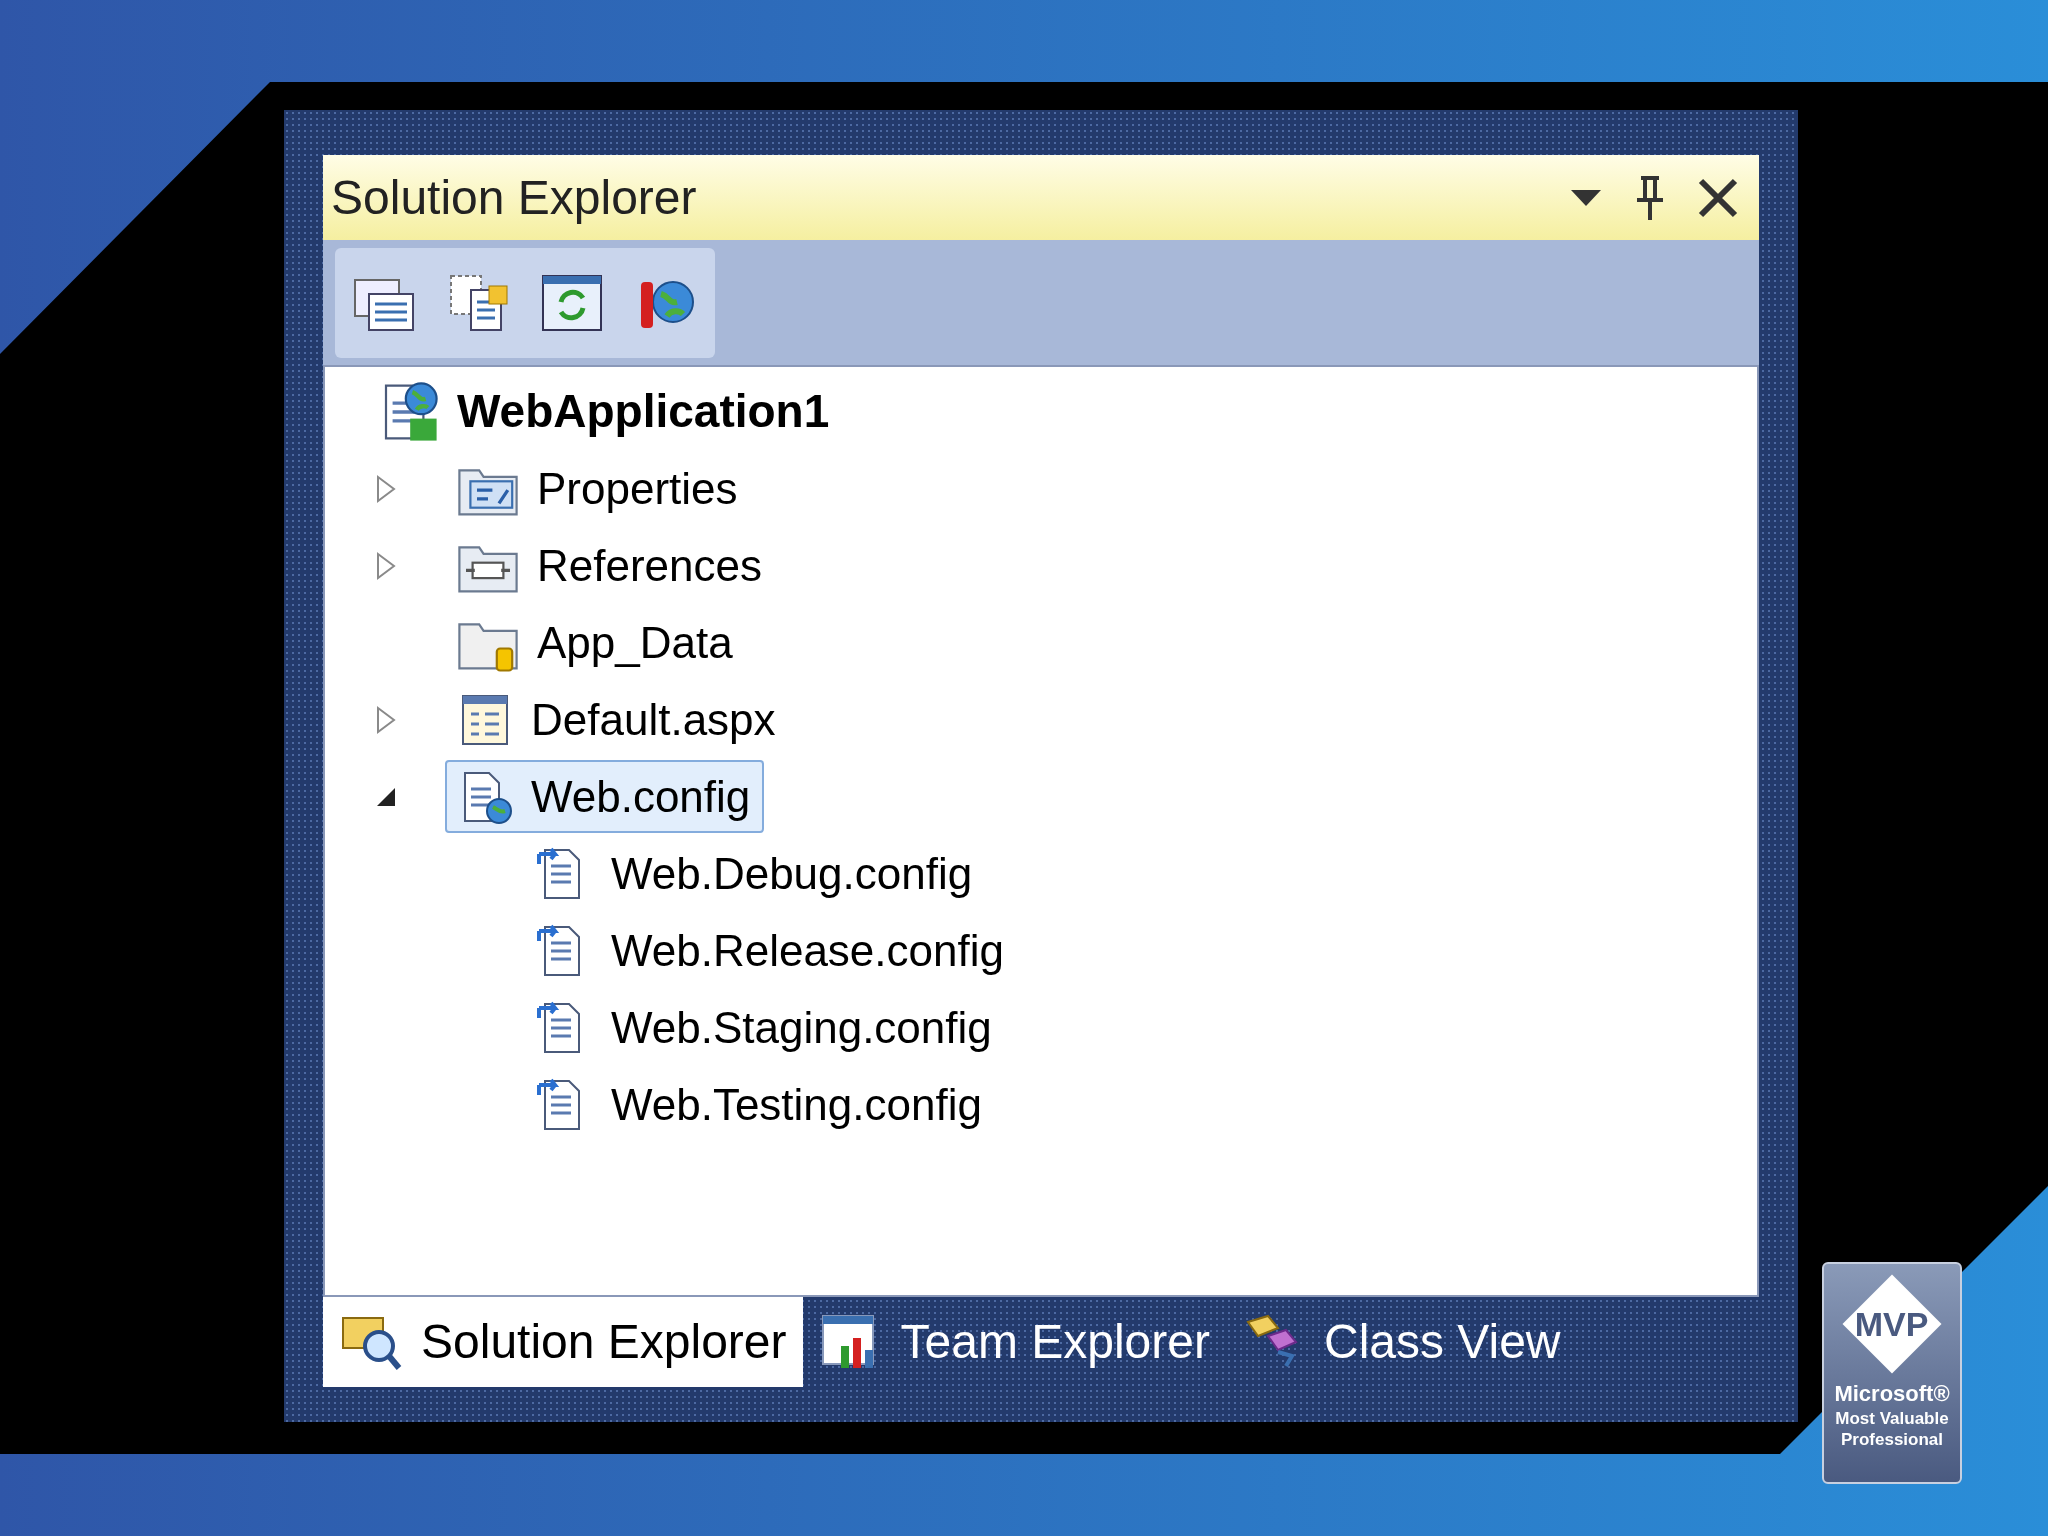 The height and width of the screenshot is (1536, 2048). What do you see at coordinates (514, 197) in the screenshot?
I see `panel-title: Solution Explorer` at bounding box center [514, 197].